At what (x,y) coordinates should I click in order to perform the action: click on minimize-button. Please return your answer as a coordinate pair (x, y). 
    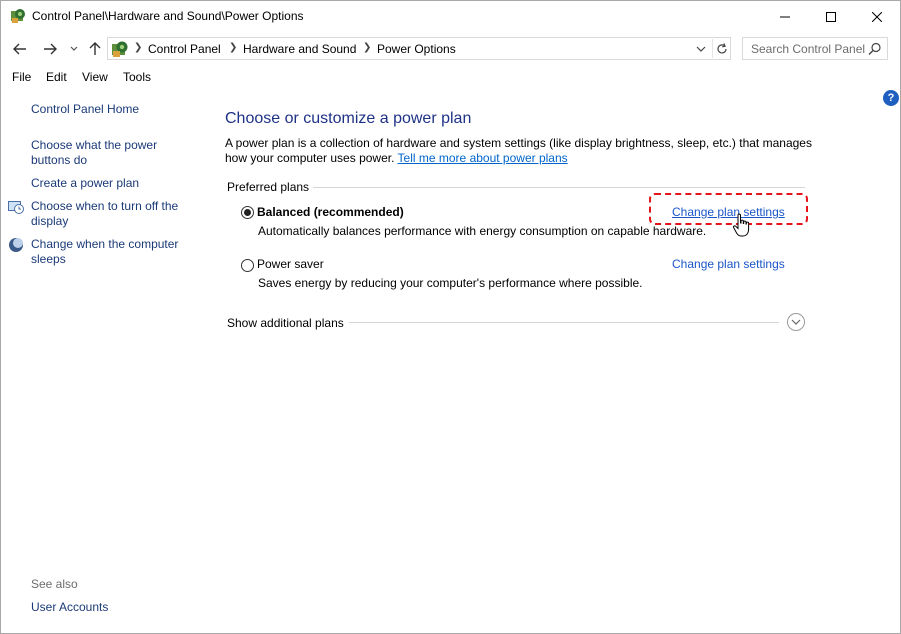
    Looking at the image, I should click on (785, 16).